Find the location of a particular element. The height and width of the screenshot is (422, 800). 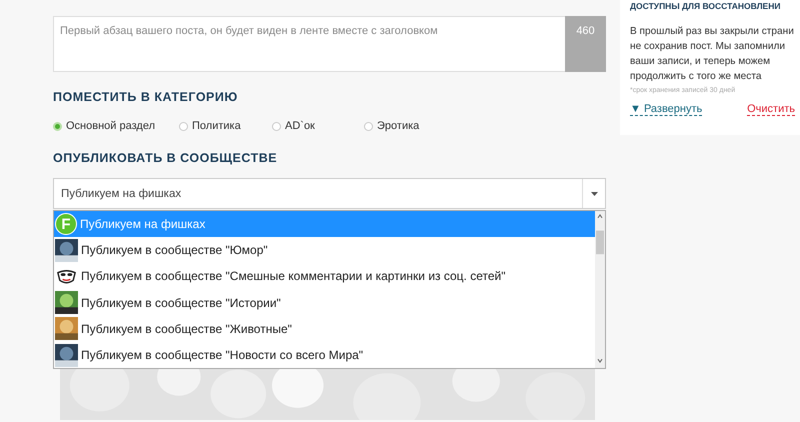

radio-label: Политика is located at coordinates (216, 126).